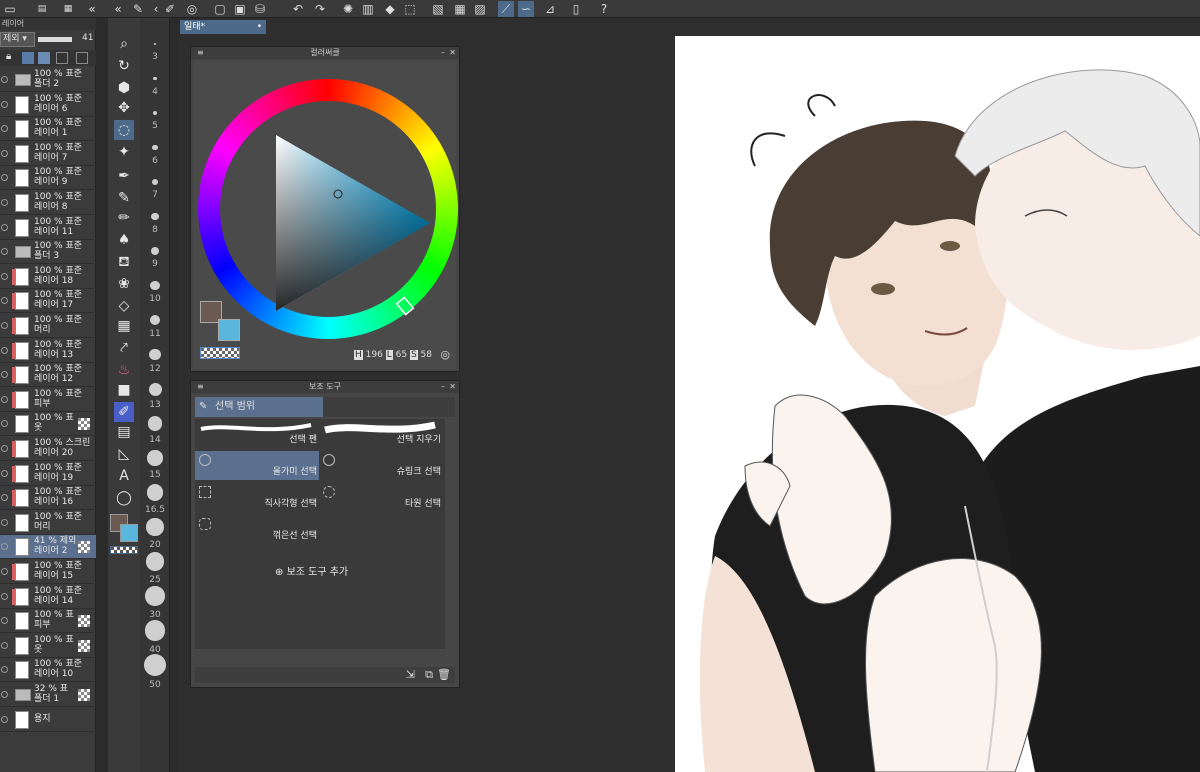 The height and width of the screenshot is (772, 1200). Describe the element at coordinates (42, 9) in the screenshot. I see `panel-tab-icon: ▤` at that location.